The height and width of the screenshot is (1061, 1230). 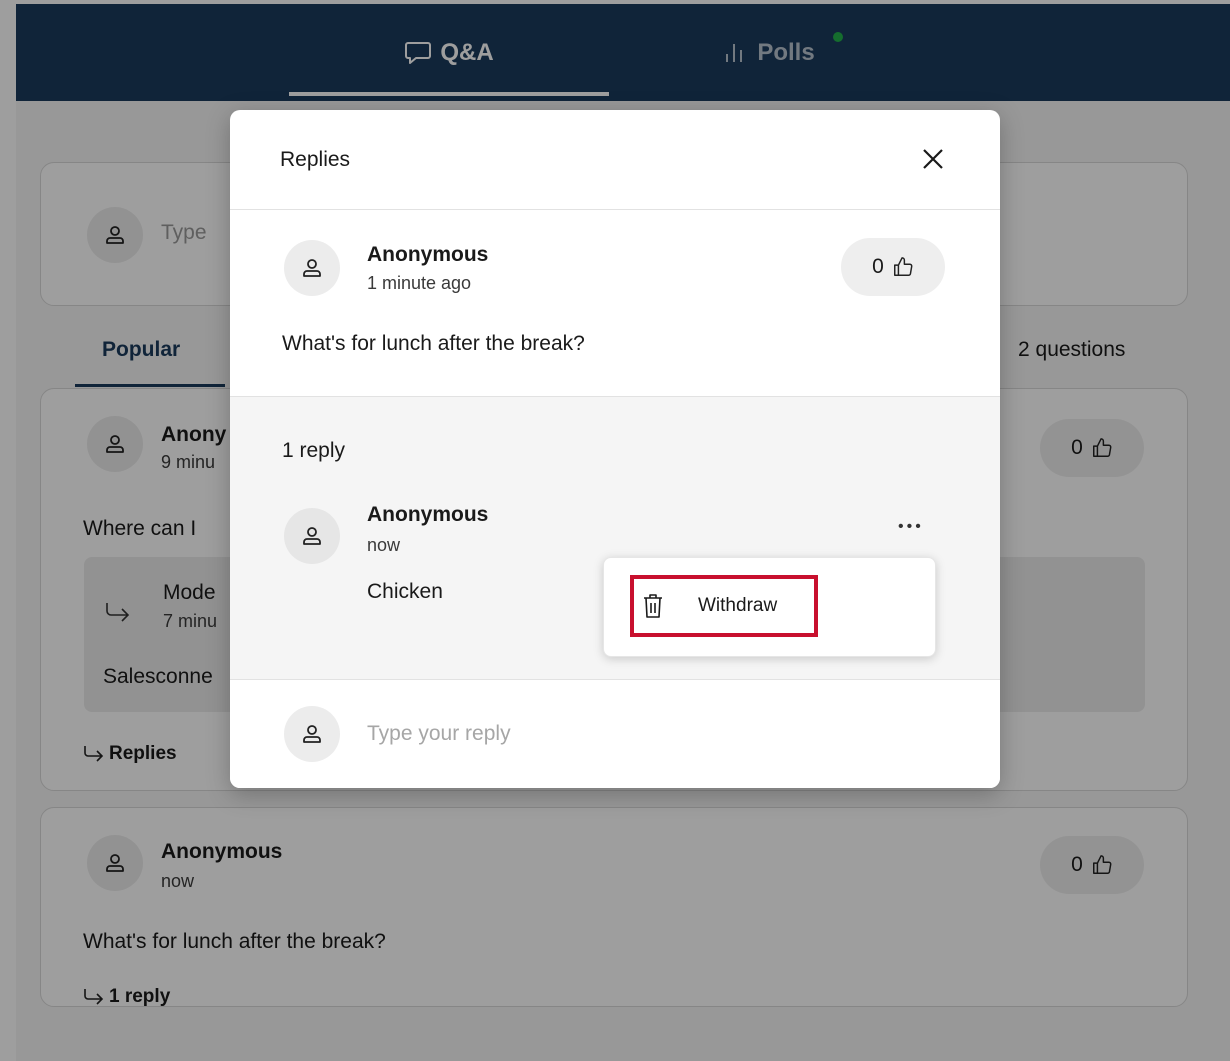 I want to click on like-button: 0, so click(x=893, y=267).